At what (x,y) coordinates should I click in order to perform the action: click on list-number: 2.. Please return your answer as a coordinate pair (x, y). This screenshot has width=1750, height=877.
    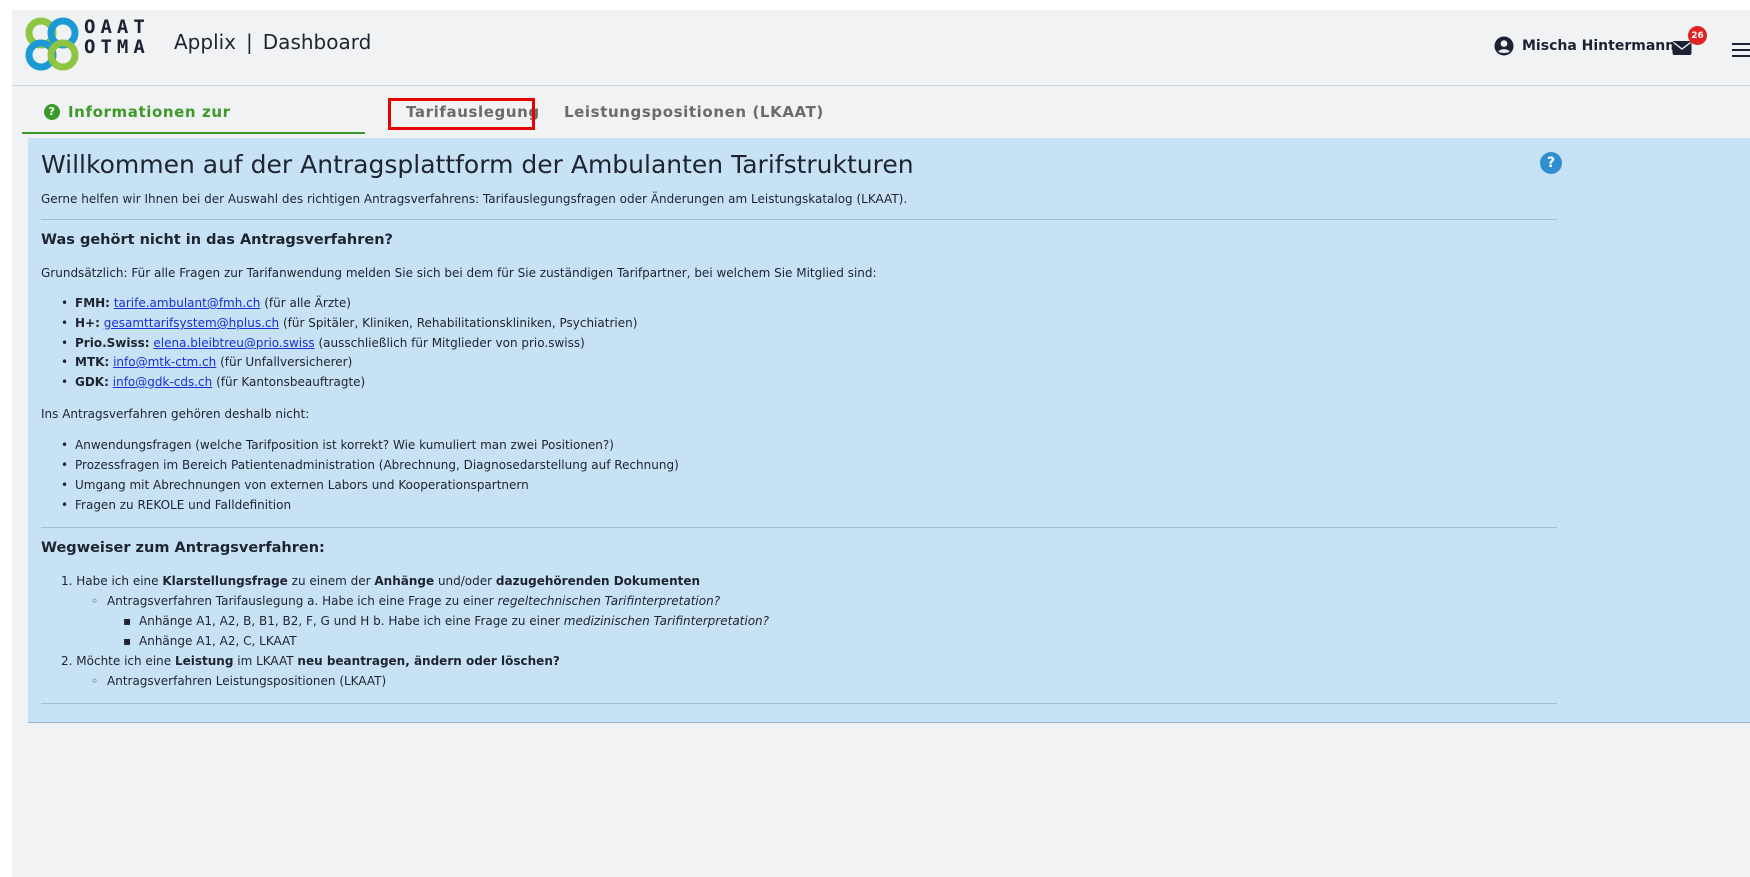
    Looking at the image, I should click on (67, 661).